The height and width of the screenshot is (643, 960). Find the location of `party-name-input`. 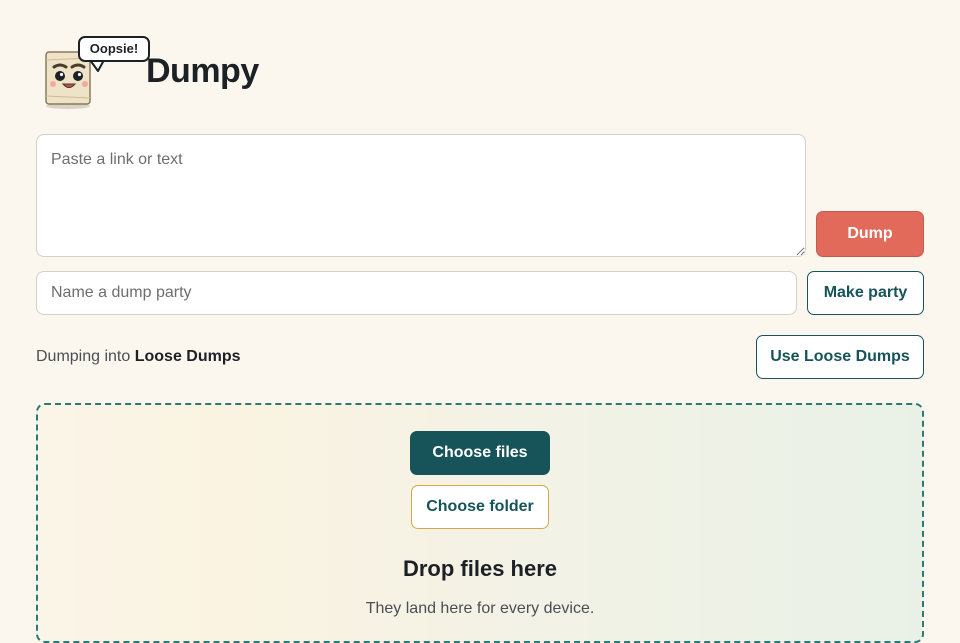

party-name-input is located at coordinates (416, 293).